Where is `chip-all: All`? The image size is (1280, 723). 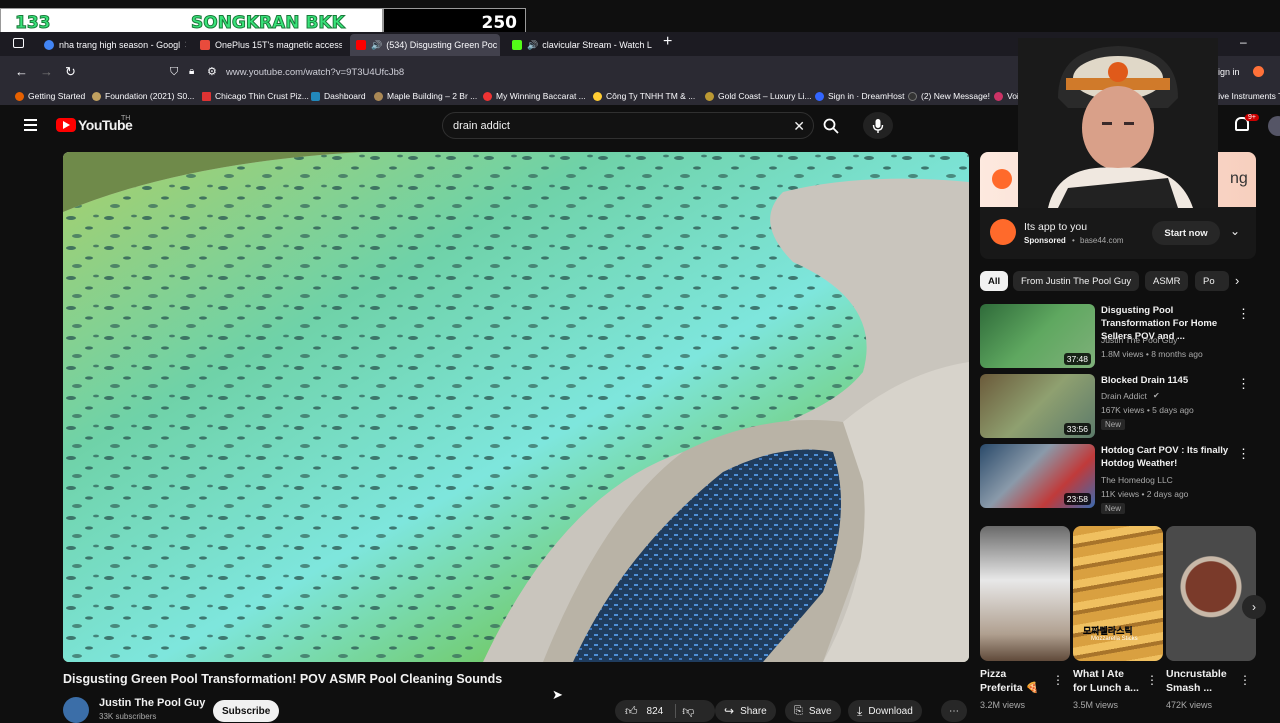
chip-all: All is located at coordinates (994, 281).